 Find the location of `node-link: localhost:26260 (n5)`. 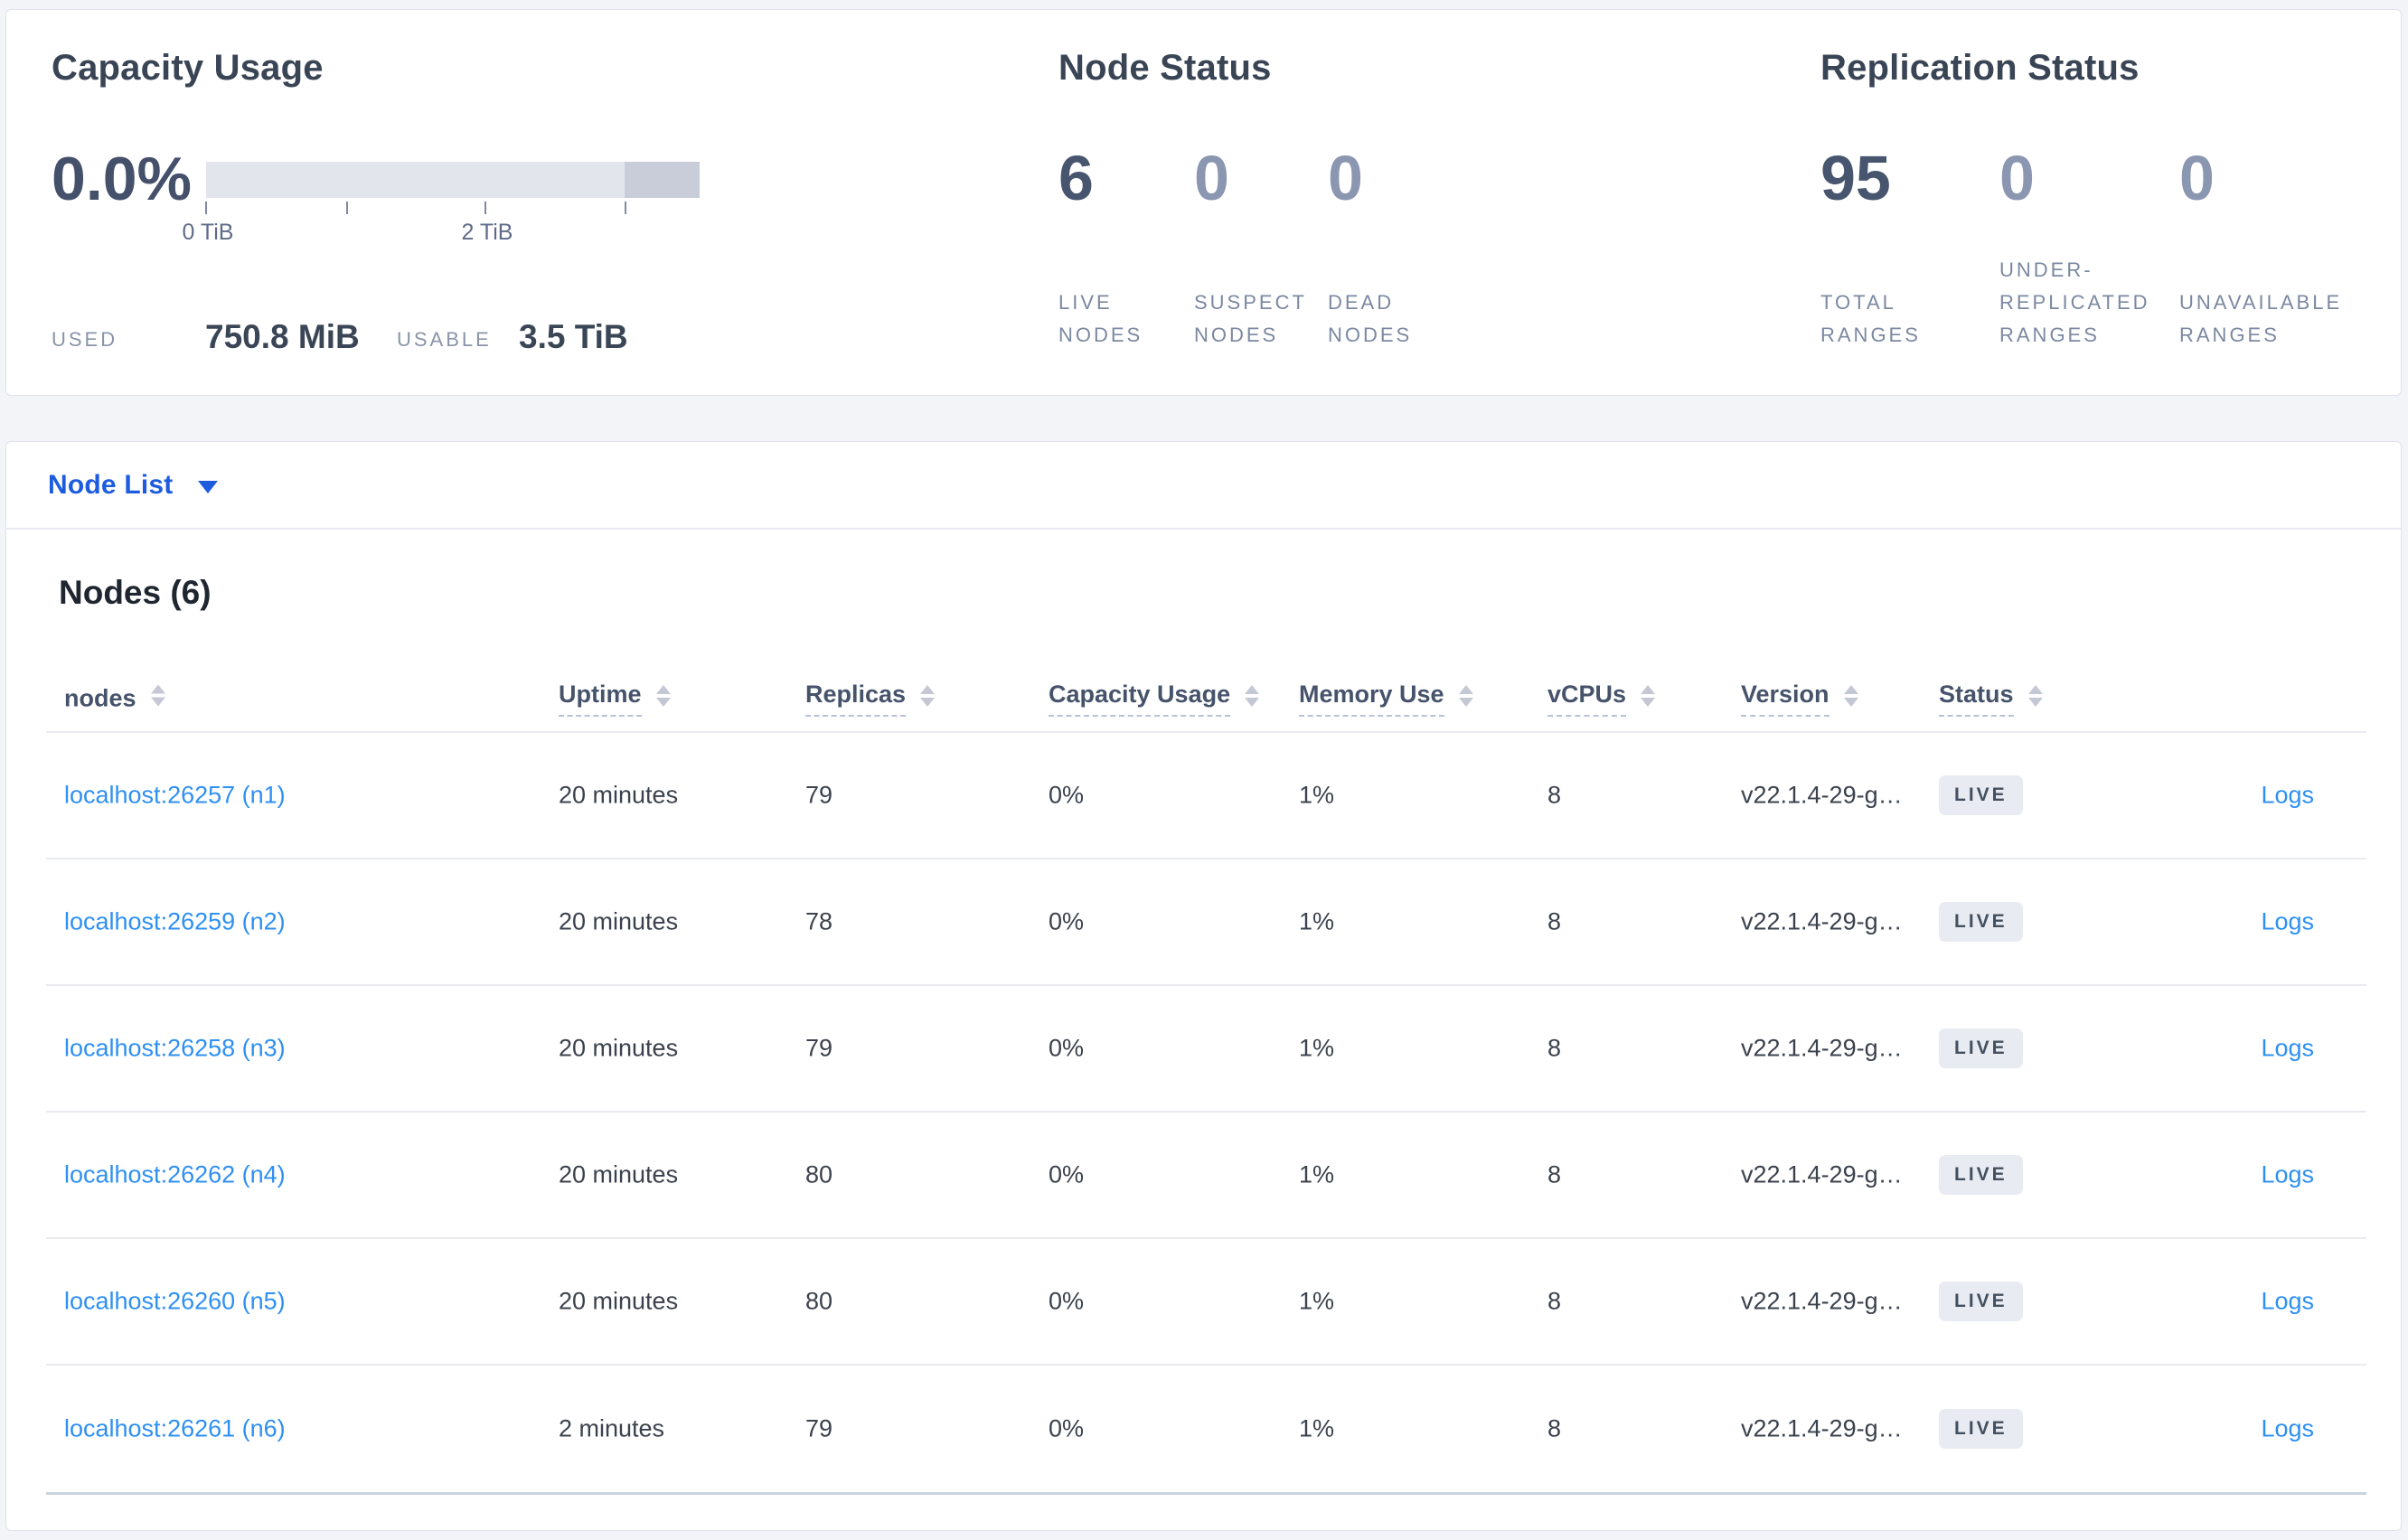

node-link: localhost:26260 (n5) is located at coordinates (175, 1302).